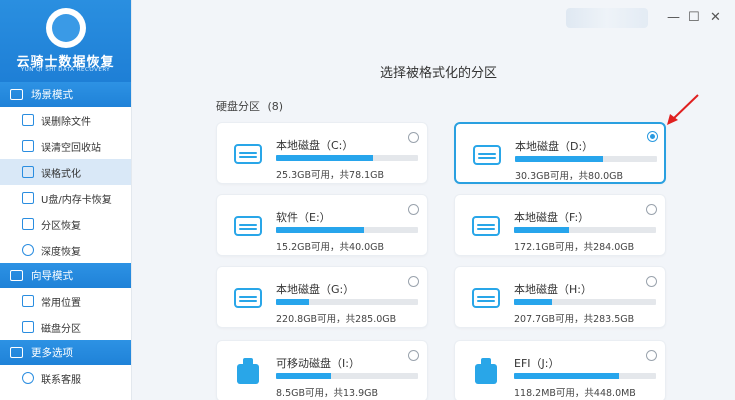  Describe the element at coordinates (28, 198) in the screenshot. I see `usb-card-icon` at that location.